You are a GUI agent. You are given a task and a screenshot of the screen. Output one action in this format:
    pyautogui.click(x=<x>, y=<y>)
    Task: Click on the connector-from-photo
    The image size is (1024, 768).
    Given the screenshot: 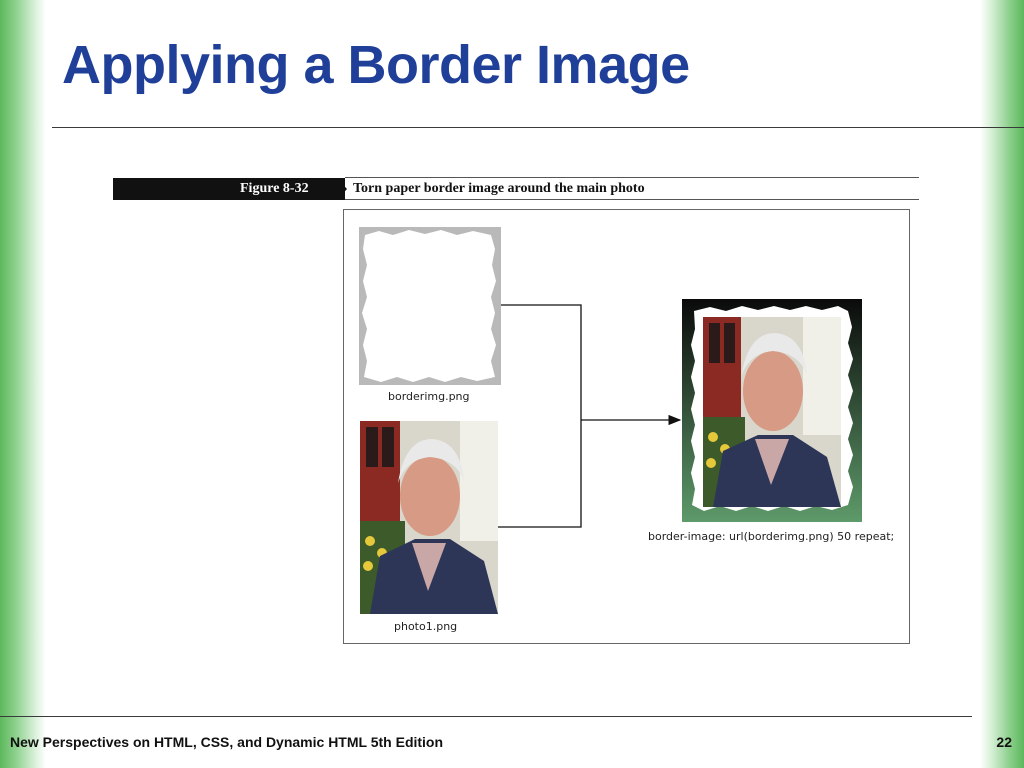 What is the action you would take?
    pyautogui.click(x=540, y=474)
    